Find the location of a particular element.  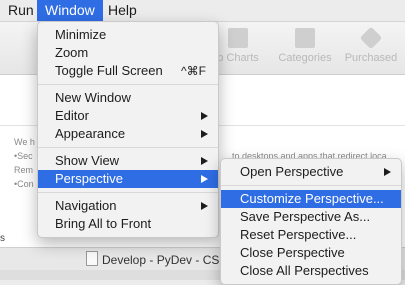

menu-item-editor: Editor is located at coordinates (128, 116).